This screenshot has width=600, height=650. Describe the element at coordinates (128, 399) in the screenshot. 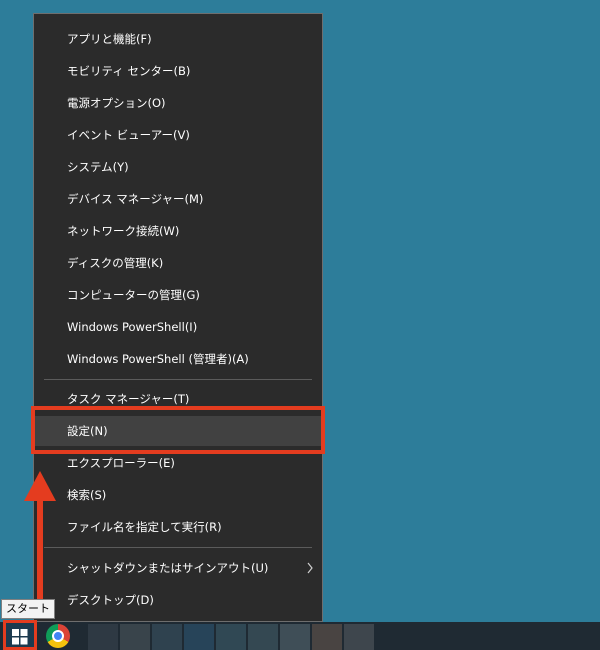

I see `menu-item-label: タスク マネージャー(T)` at that location.